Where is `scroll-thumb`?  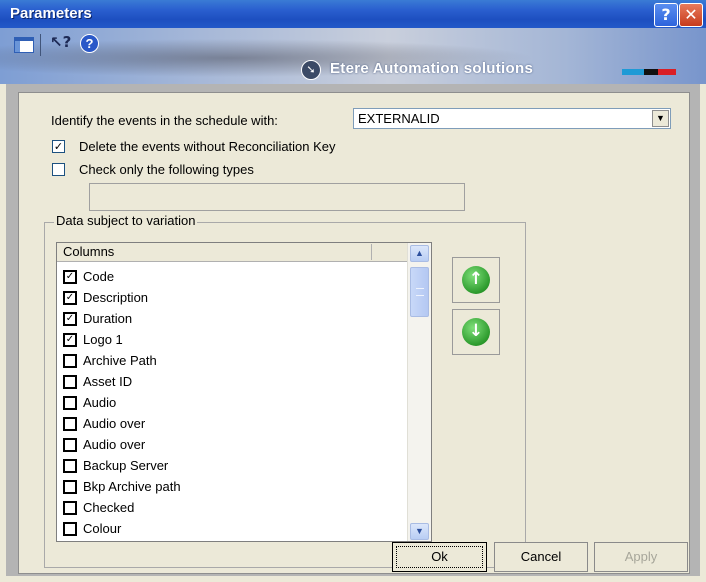
scroll-thumb is located at coordinates (419, 292).